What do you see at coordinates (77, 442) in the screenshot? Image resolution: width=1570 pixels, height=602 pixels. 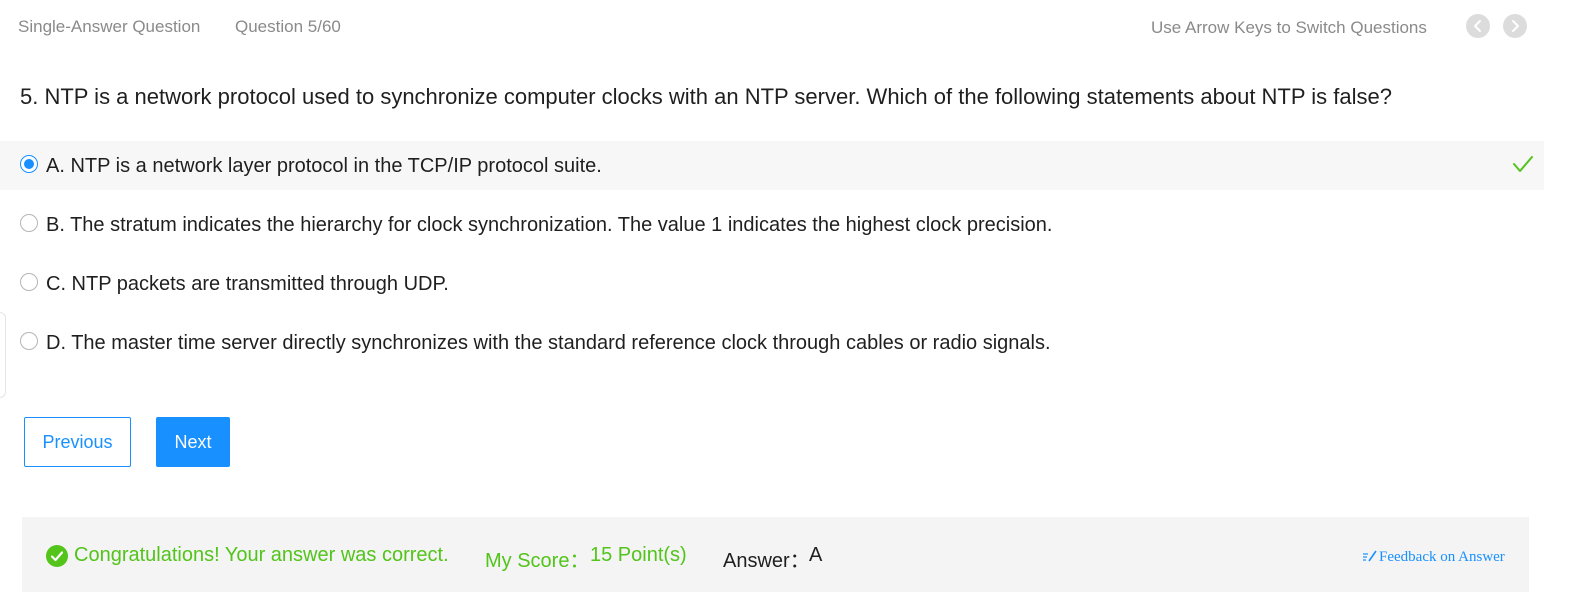 I see `previous-button: Previous` at bounding box center [77, 442].